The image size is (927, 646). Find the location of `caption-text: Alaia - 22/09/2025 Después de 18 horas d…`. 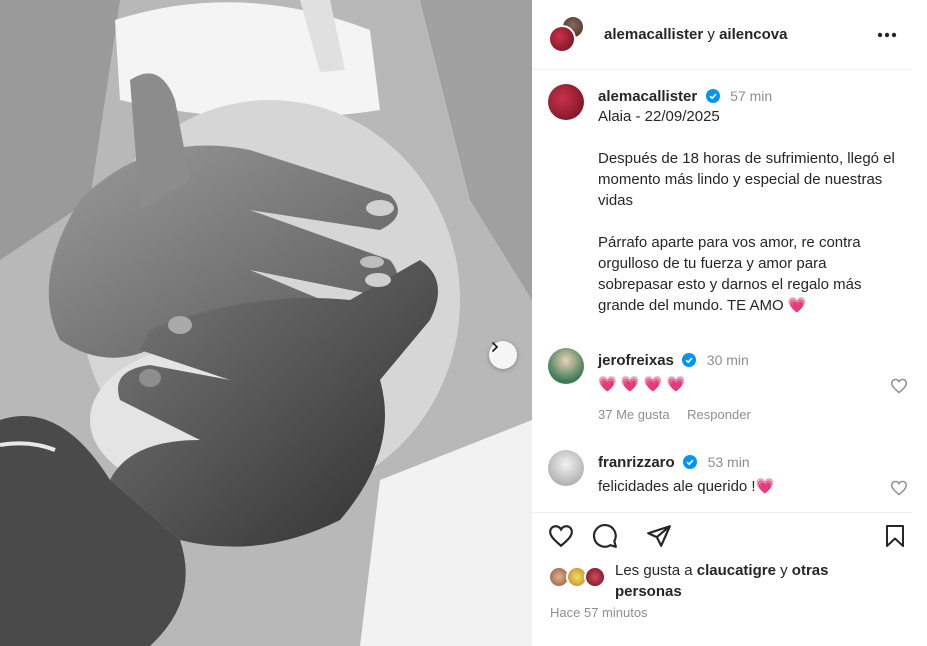

caption-text: Alaia - 22/09/2025 Después de 18 horas d… is located at coordinates (748, 211).